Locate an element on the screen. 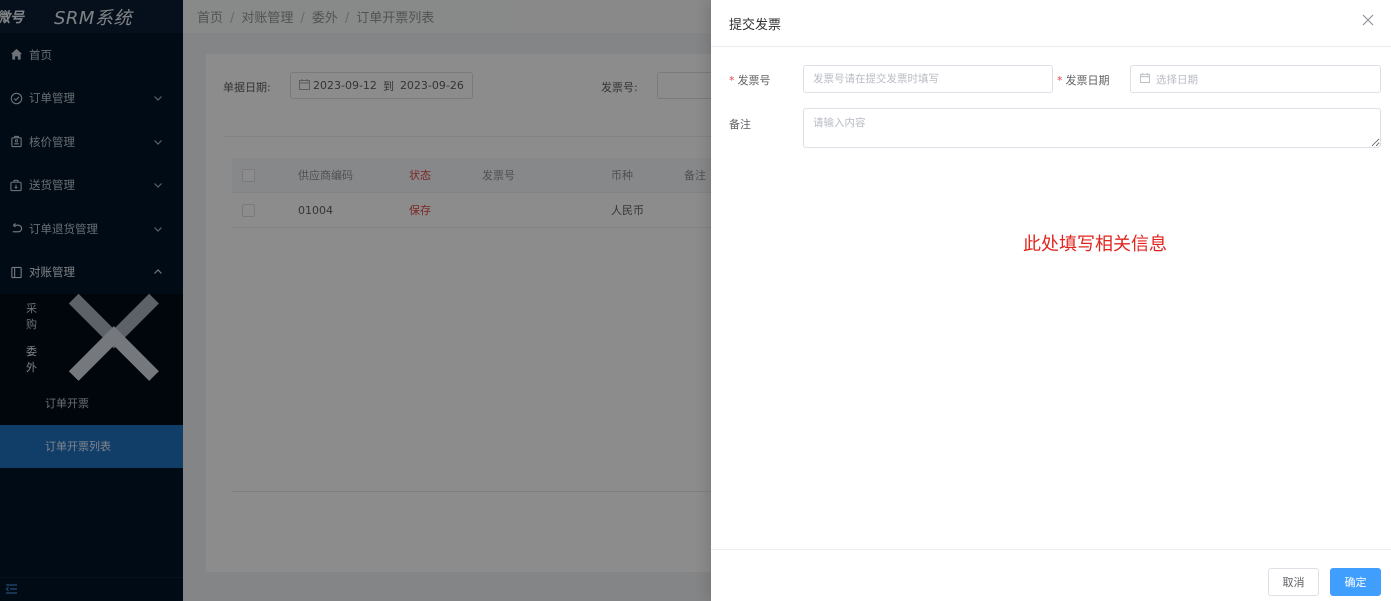 The width and height of the screenshot is (1391, 601). sidebar-subitem-order-invoice-list: 订单开票列表 is located at coordinates (91, 446).